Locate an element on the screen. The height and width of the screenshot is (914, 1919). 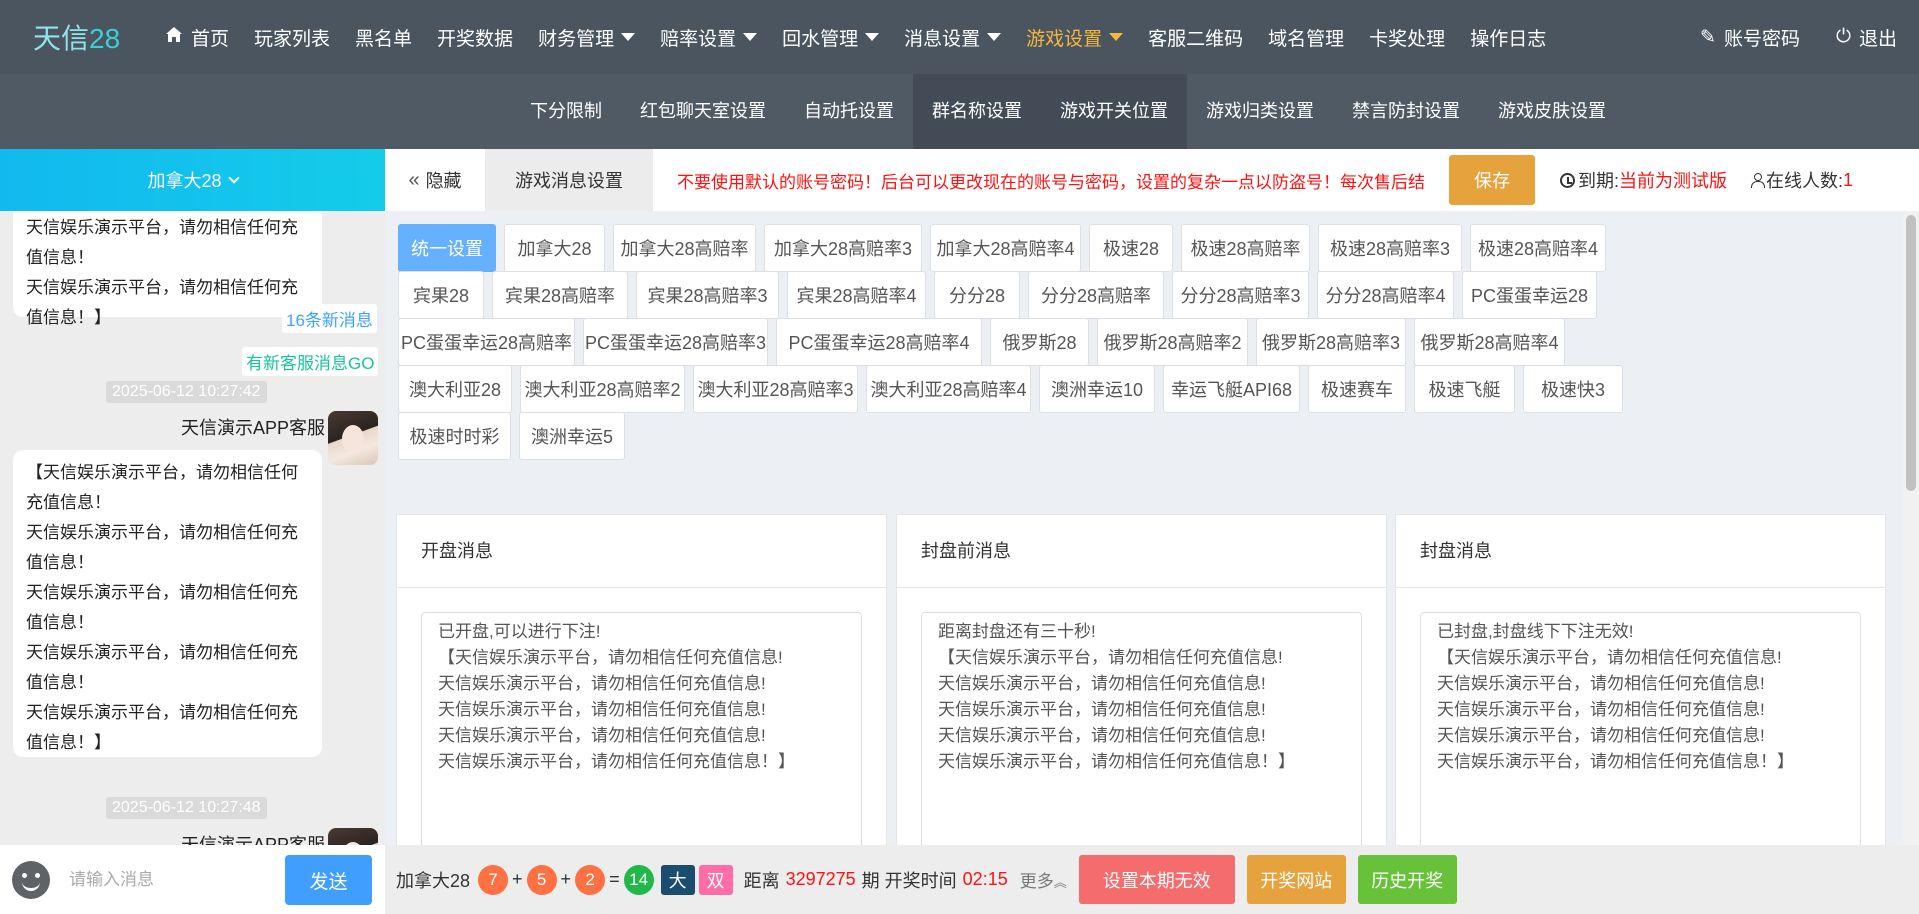
game-tab: 极速28 is located at coordinates (1131, 248).